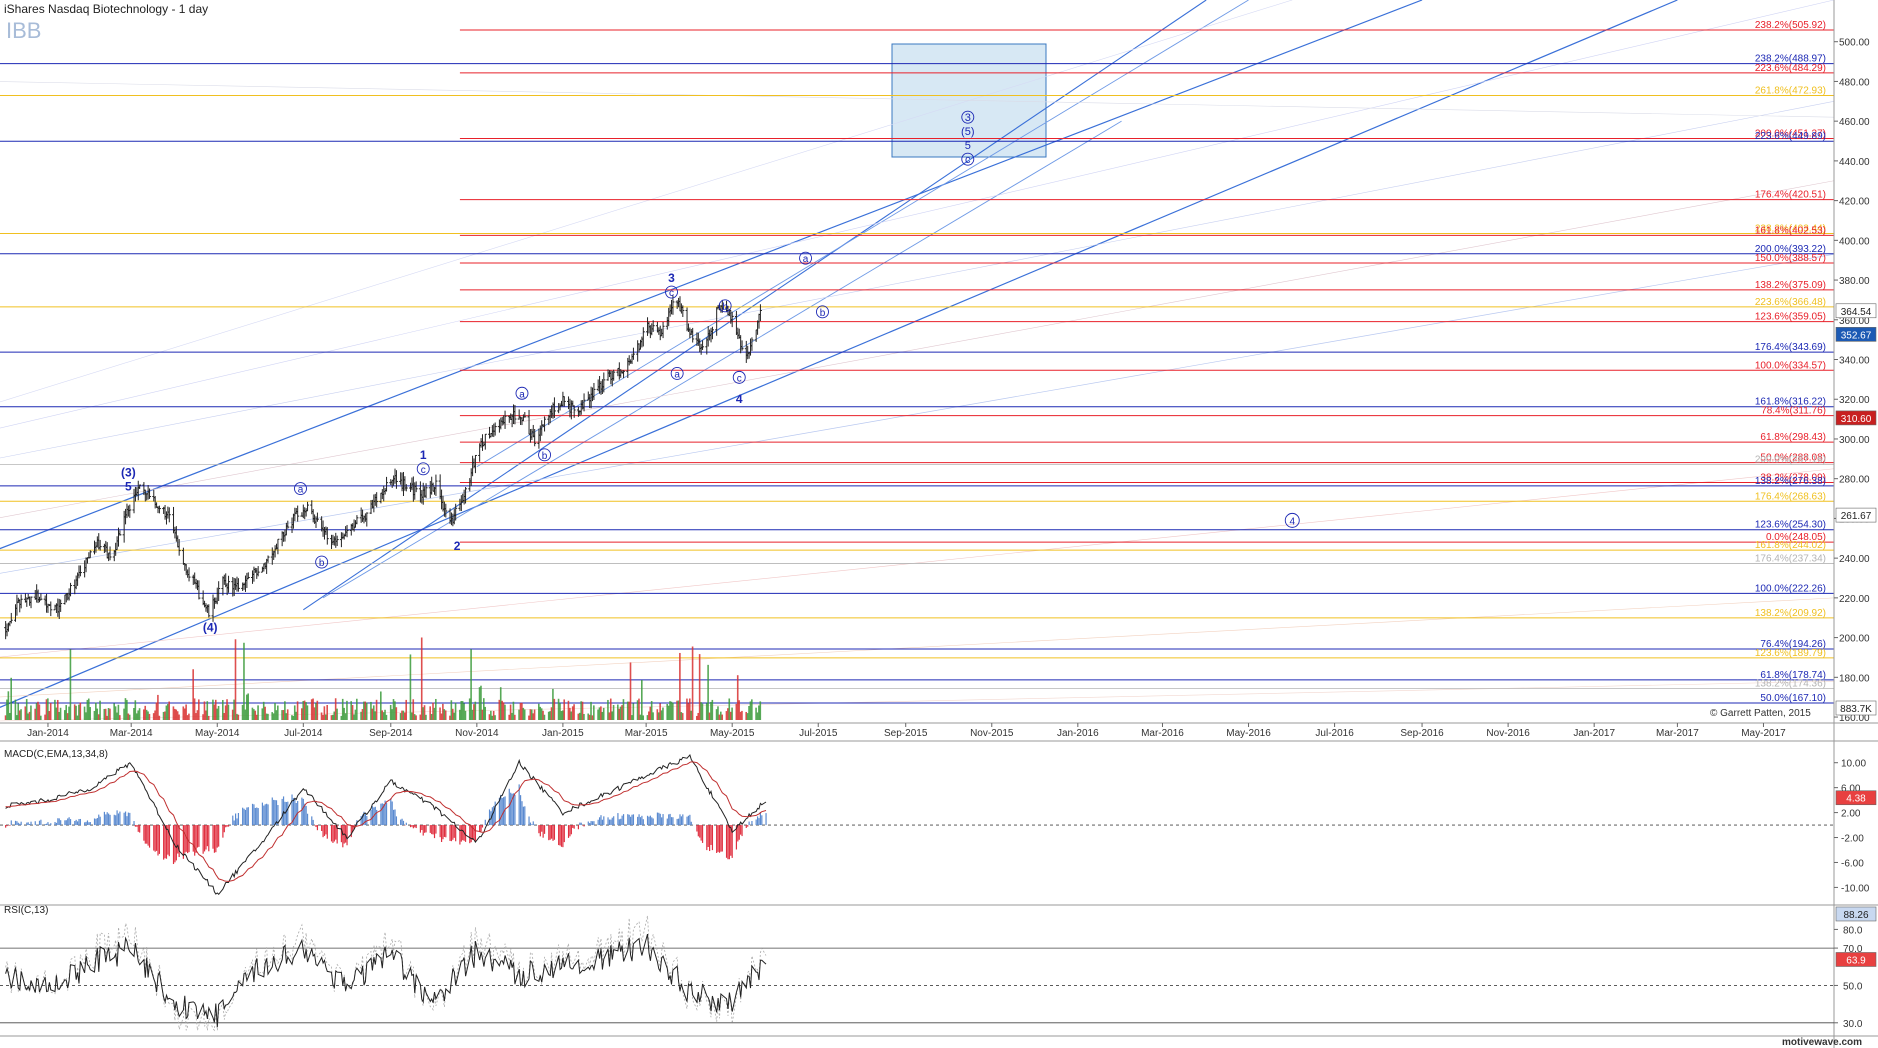 This screenshot has height=1048, width=1878. I want to click on rsi-axis: 80.070.050.030.088.2663.9, so click(1855, 968).